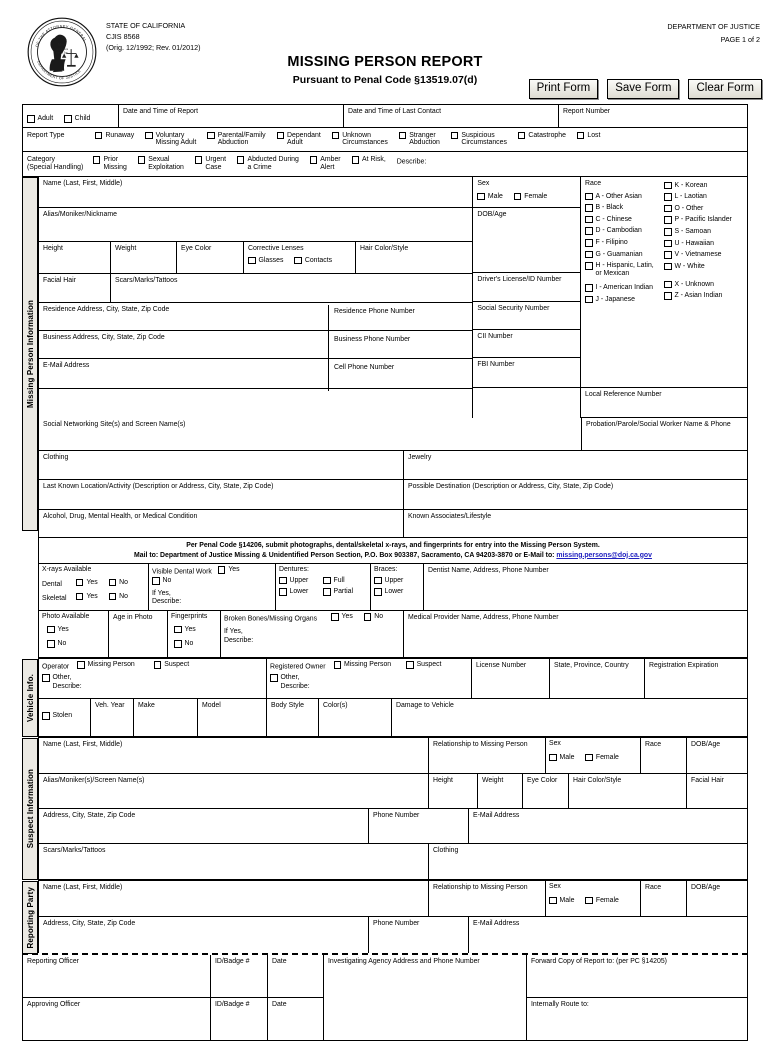 Image resolution: width=770 pixels, height=1041 pixels. Describe the element at coordinates (704, 197) in the screenshot. I see `race-option-l: L - Laotian` at that location.